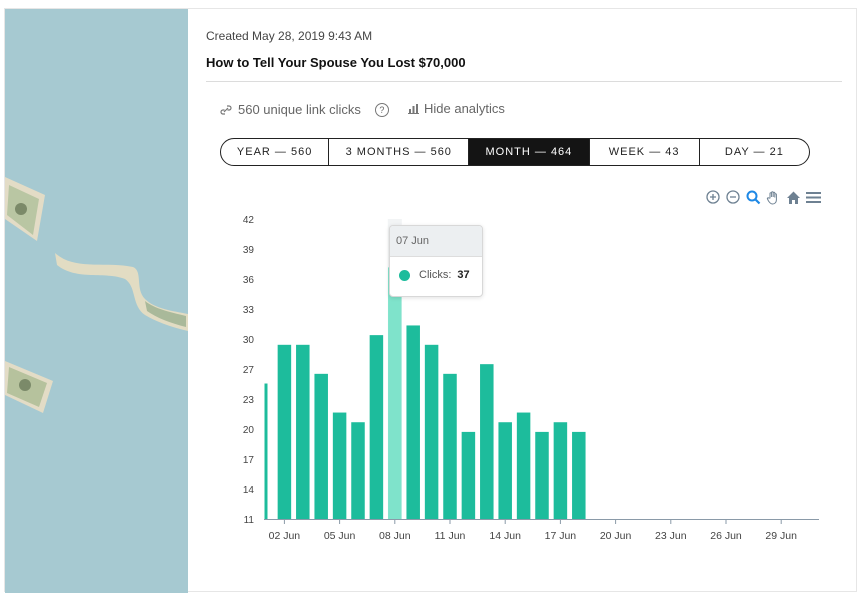 Image resolution: width=863 pixels, height=600 pixels. I want to click on banknote-bottom, so click(29, 387).